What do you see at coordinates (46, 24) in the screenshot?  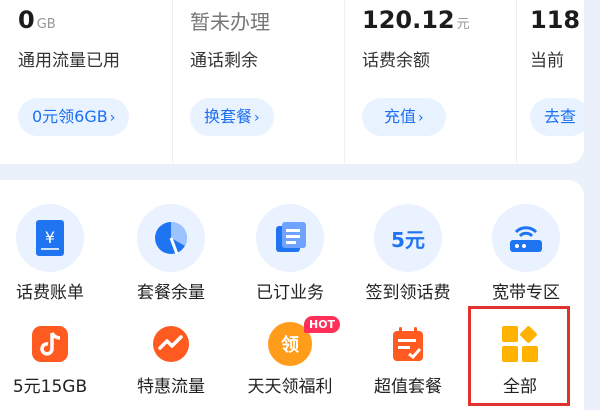 I see `data-used-unit: GB` at bounding box center [46, 24].